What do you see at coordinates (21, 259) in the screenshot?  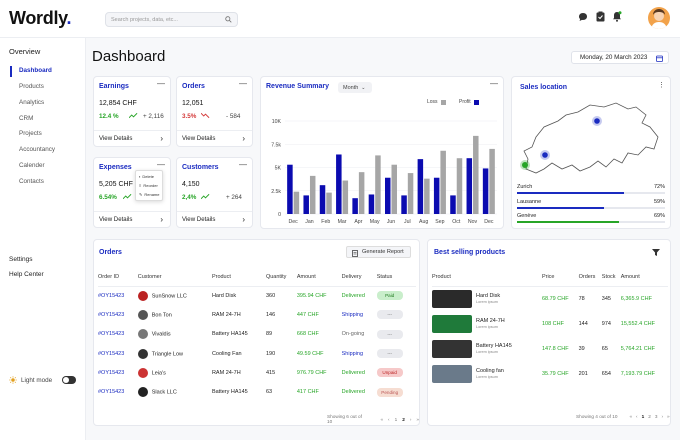 I see `sidebar-settings: Settings` at bounding box center [21, 259].